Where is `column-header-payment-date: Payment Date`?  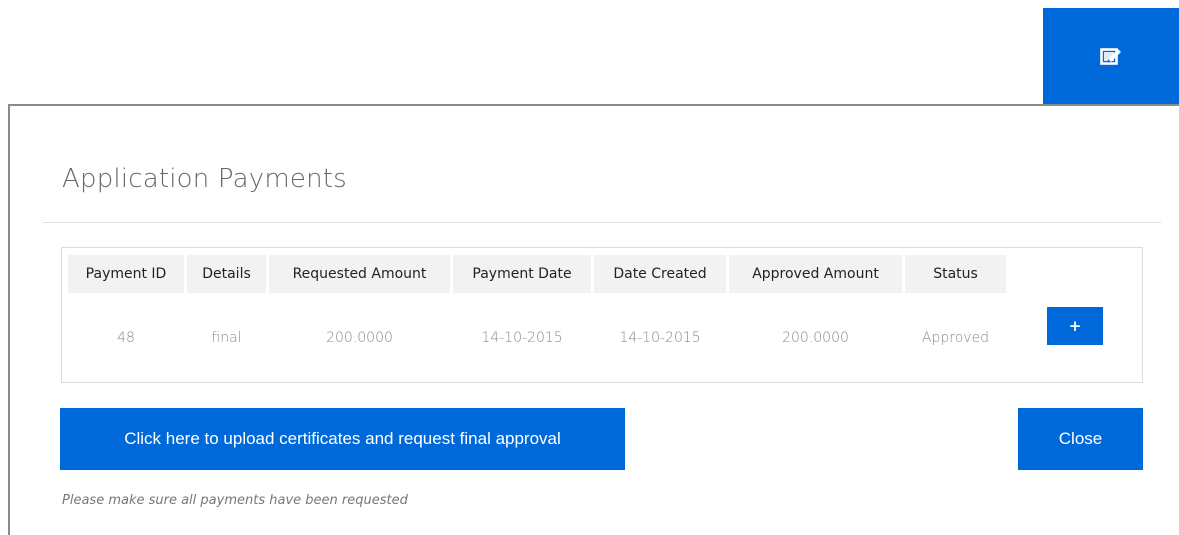
column-header-payment-date: Payment Date is located at coordinates (522, 274).